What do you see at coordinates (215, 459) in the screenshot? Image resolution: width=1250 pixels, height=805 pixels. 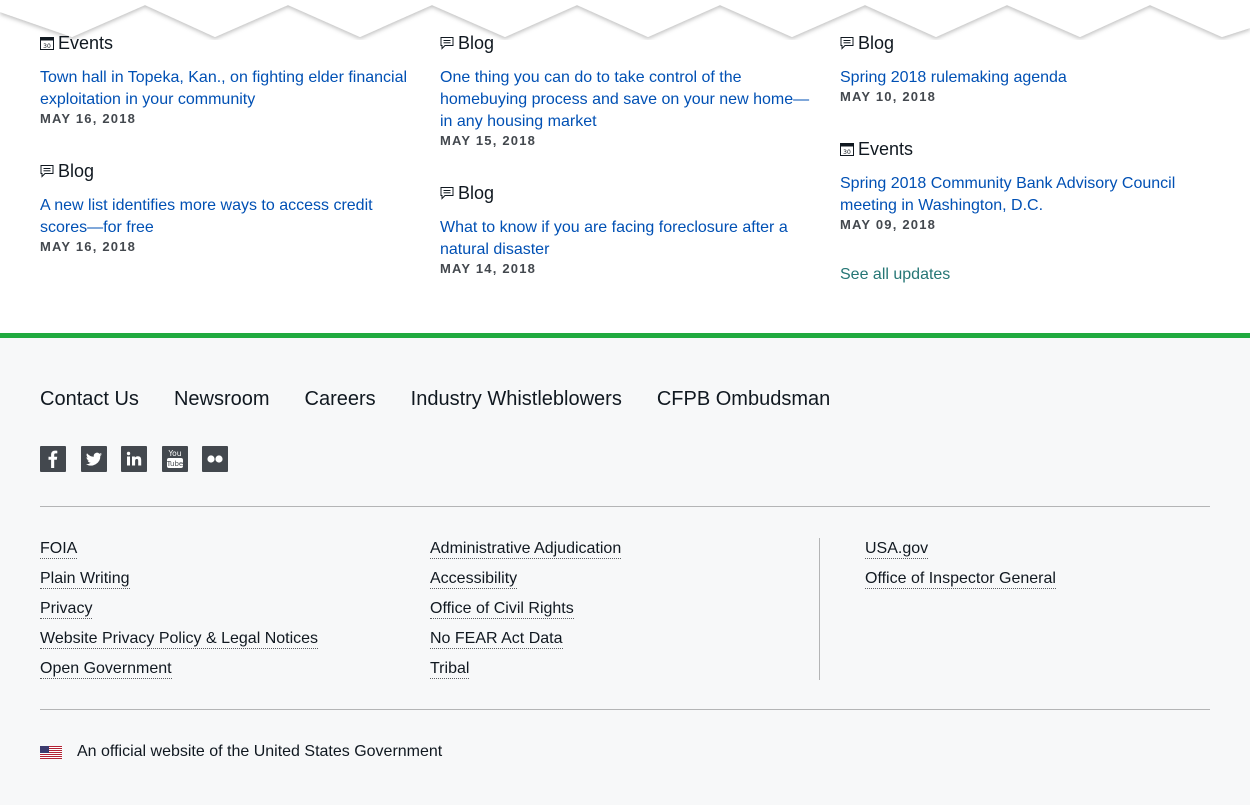 I see `flickr-icon` at bounding box center [215, 459].